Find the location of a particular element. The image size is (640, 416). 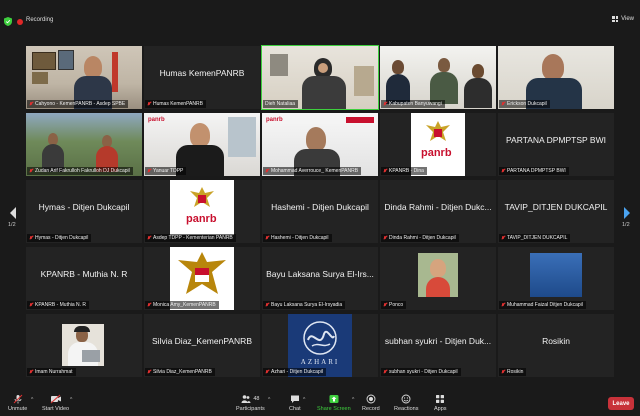

start-video-label: Start Video is located at coordinates (56, 409).